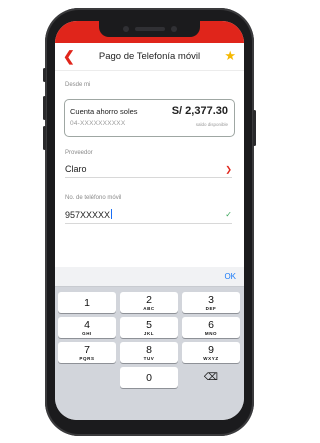  I want to click on front-camera, so click(126, 29).